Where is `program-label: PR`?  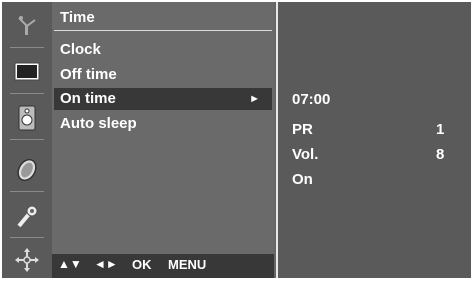
program-label: PR is located at coordinates (302, 129).